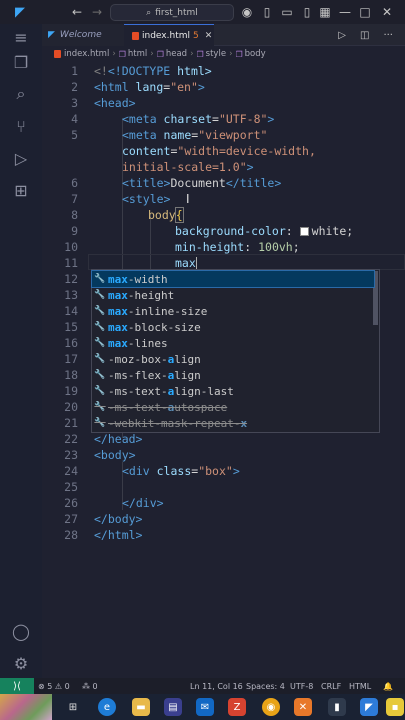 The width and height of the screenshot is (405, 720). Describe the element at coordinates (181, 471) in the screenshot. I see `code-line: <div class="box">` at that location.